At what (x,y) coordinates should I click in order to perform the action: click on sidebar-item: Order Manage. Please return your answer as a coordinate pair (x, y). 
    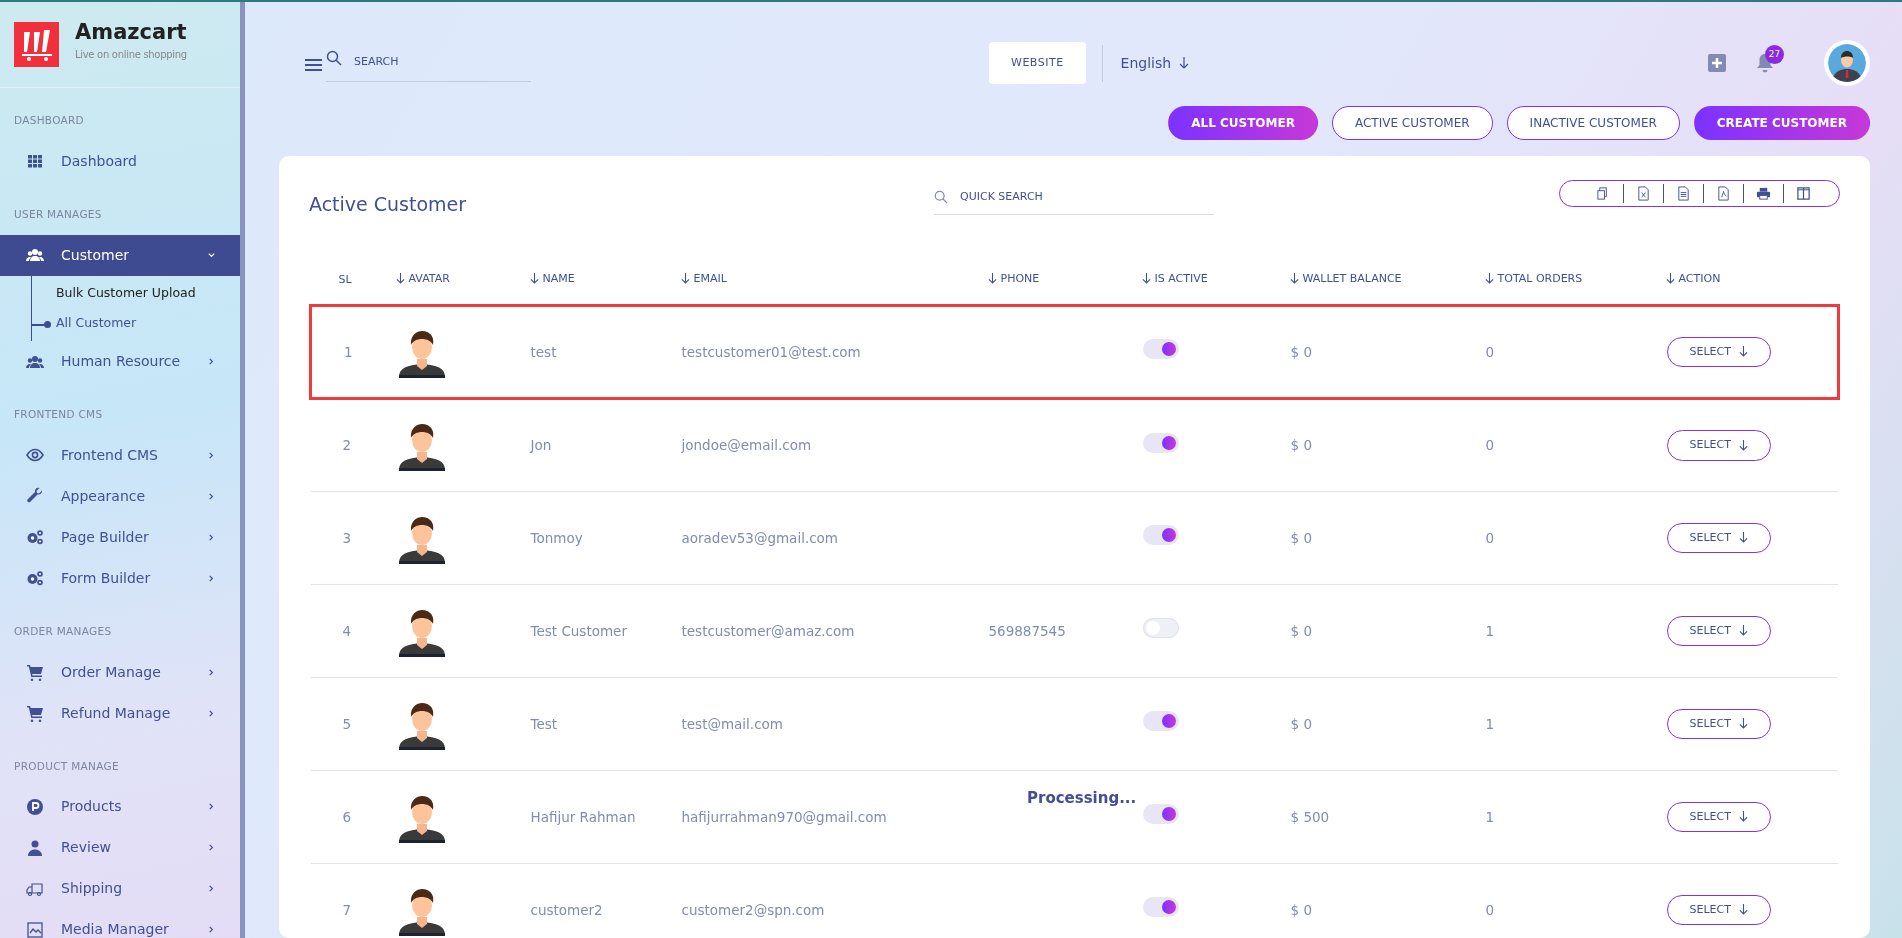
    Looking at the image, I should click on (120, 672).